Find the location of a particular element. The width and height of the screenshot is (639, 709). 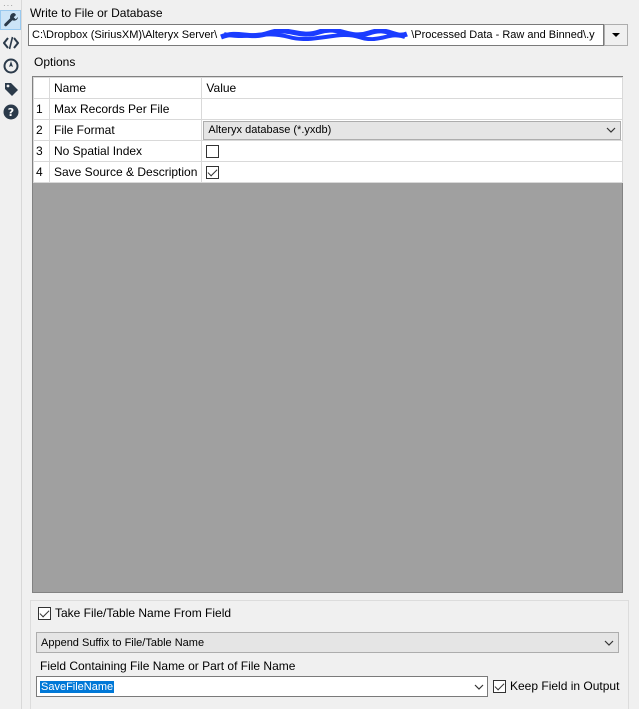

path-prefix: C:\Dropbox (SiriusXM)\Alteryx Server\ is located at coordinates (125, 35).